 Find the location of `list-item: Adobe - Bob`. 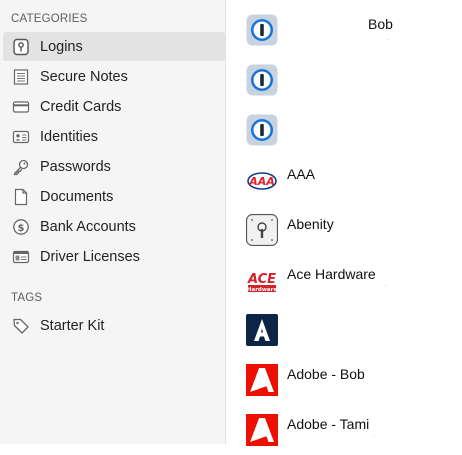

list-item: Adobe - Bob is located at coordinates (344, 380).